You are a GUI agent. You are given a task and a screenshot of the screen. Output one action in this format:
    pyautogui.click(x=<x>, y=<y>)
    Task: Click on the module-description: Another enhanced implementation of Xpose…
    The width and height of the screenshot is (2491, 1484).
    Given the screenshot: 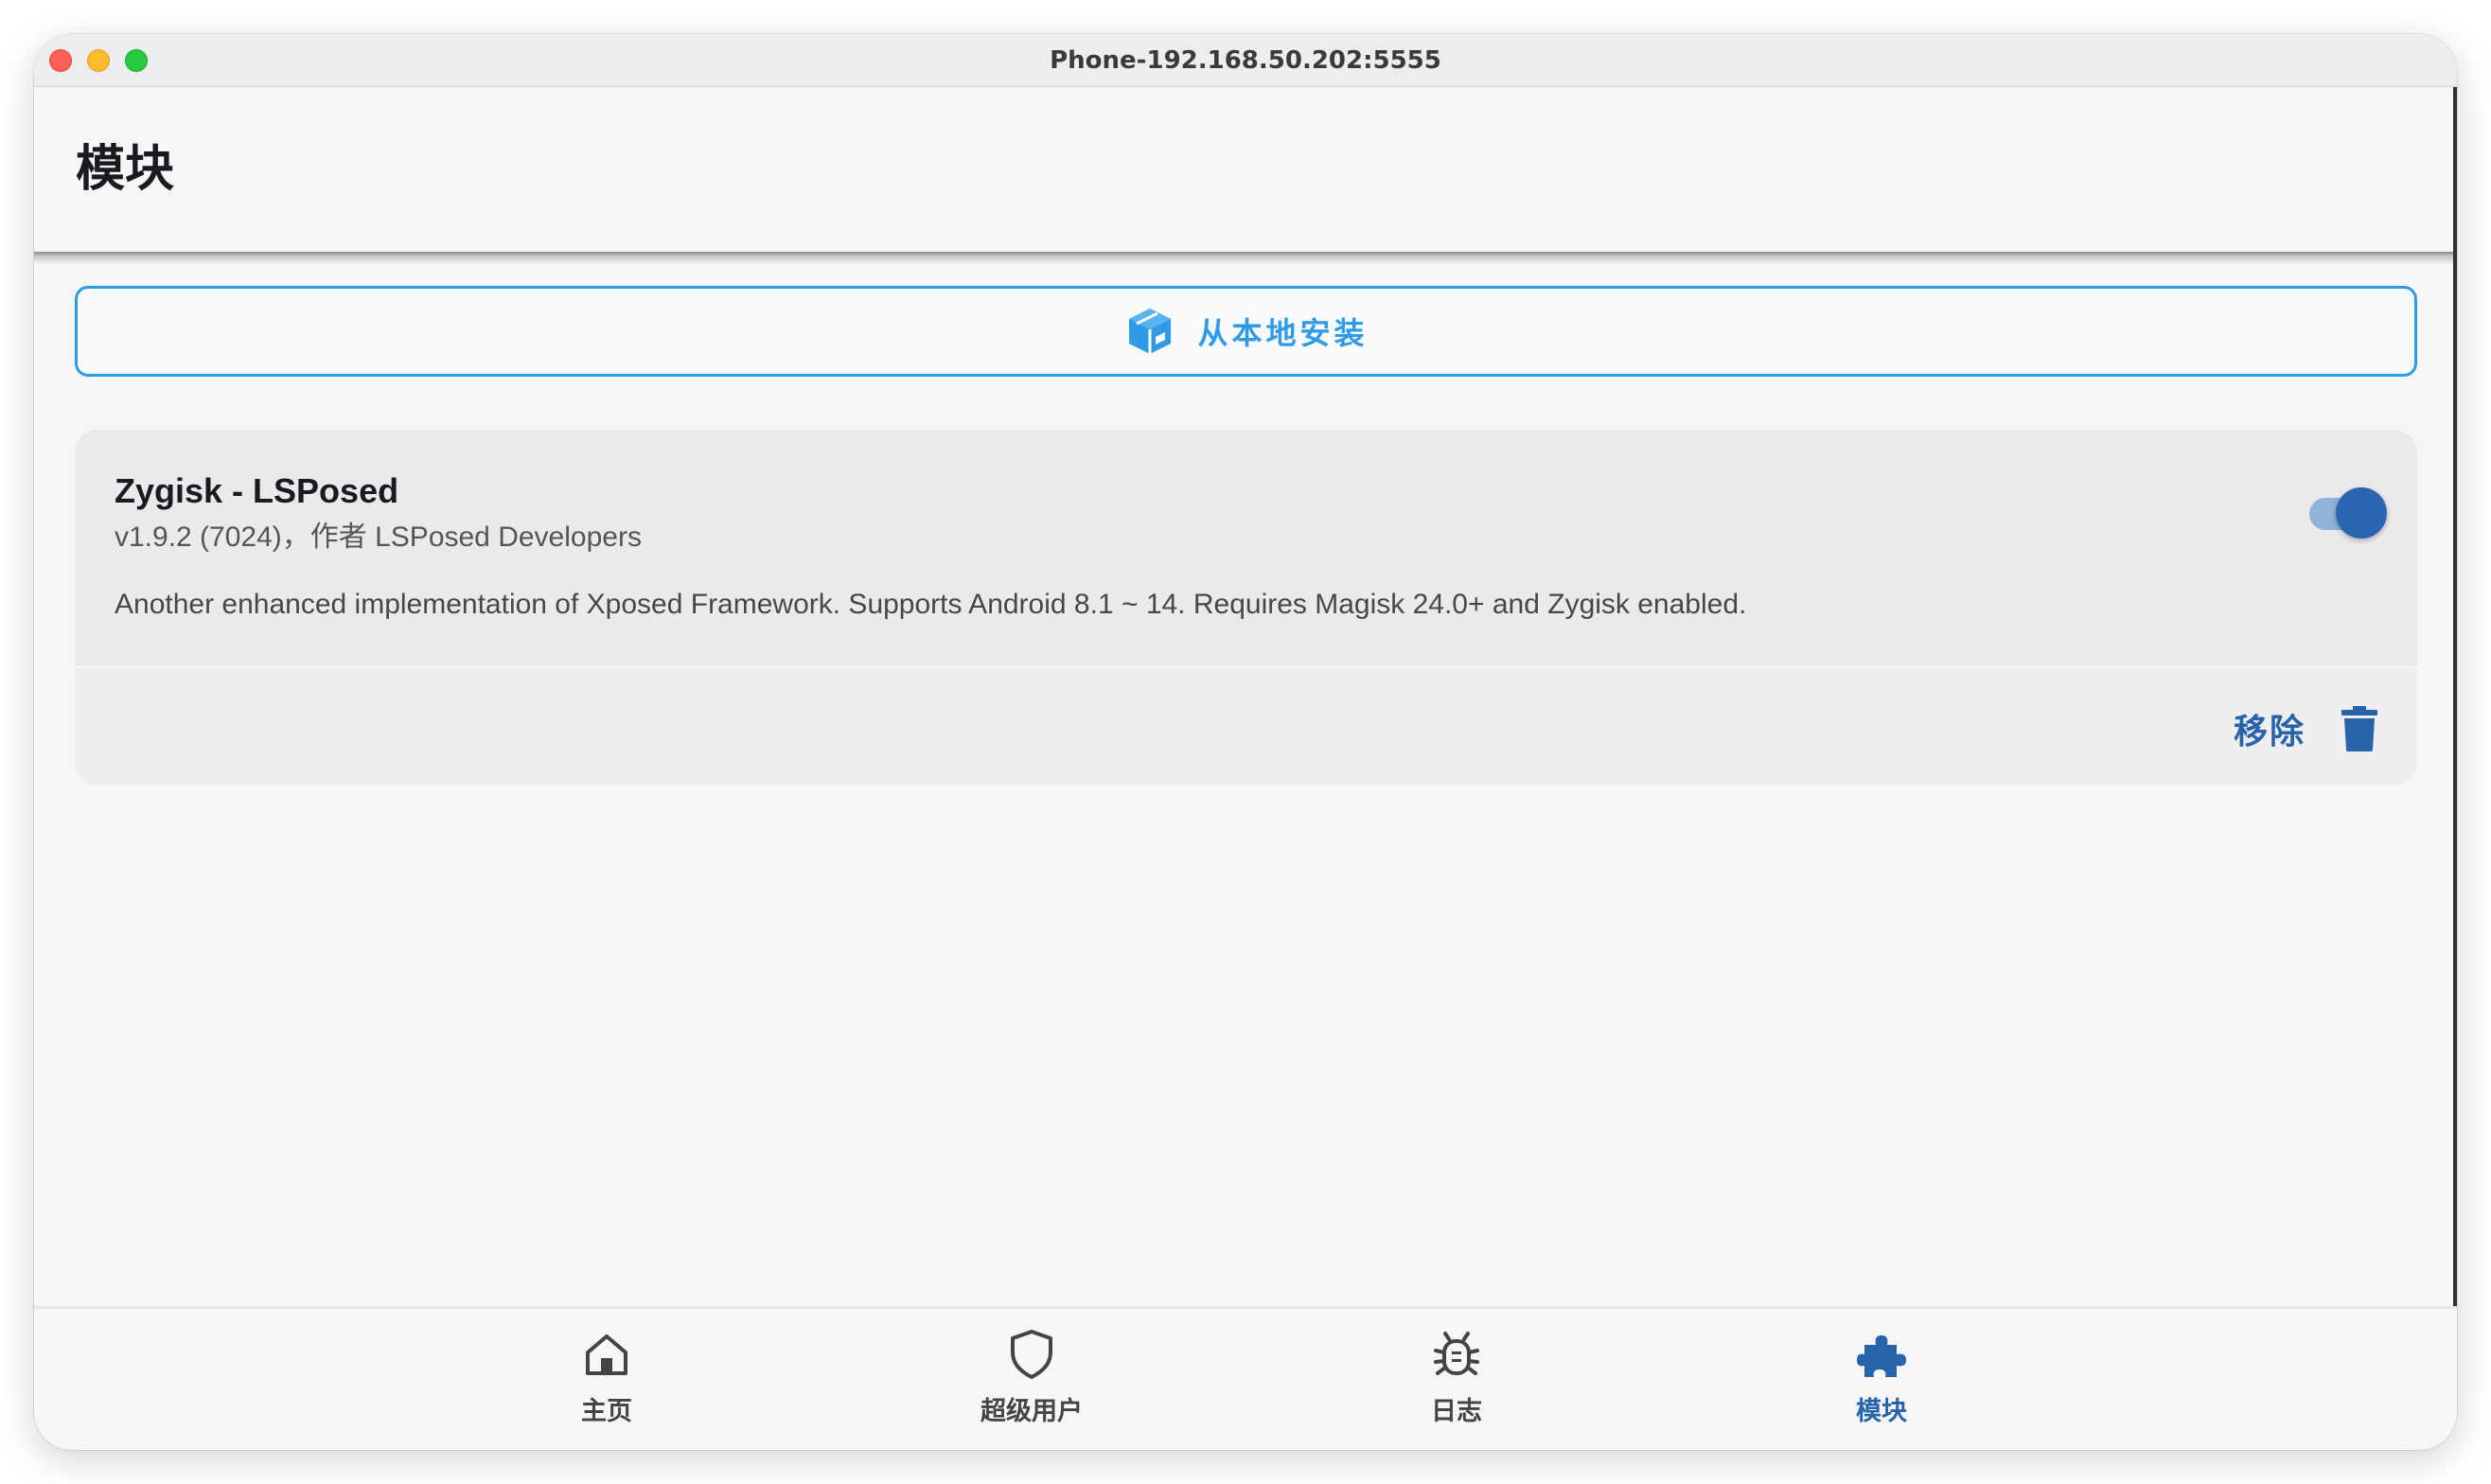 What is the action you would take?
    pyautogui.click(x=931, y=604)
    